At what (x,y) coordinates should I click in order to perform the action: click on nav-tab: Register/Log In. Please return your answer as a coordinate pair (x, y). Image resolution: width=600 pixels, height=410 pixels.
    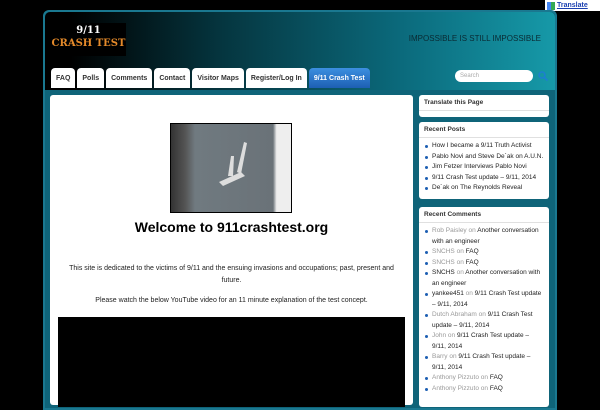
    Looking at the image, I should click on (276, 78).